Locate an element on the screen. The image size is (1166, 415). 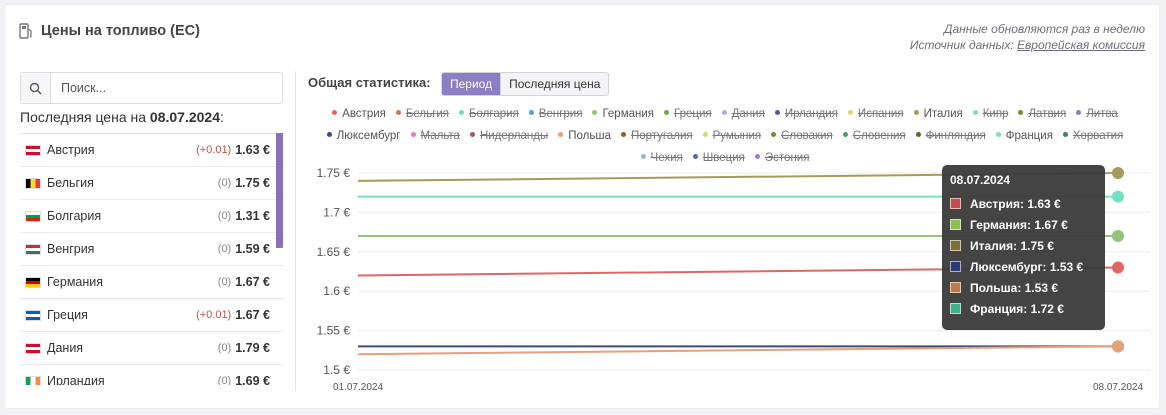
legend-label: Словения is located at coordinates (879, 136).